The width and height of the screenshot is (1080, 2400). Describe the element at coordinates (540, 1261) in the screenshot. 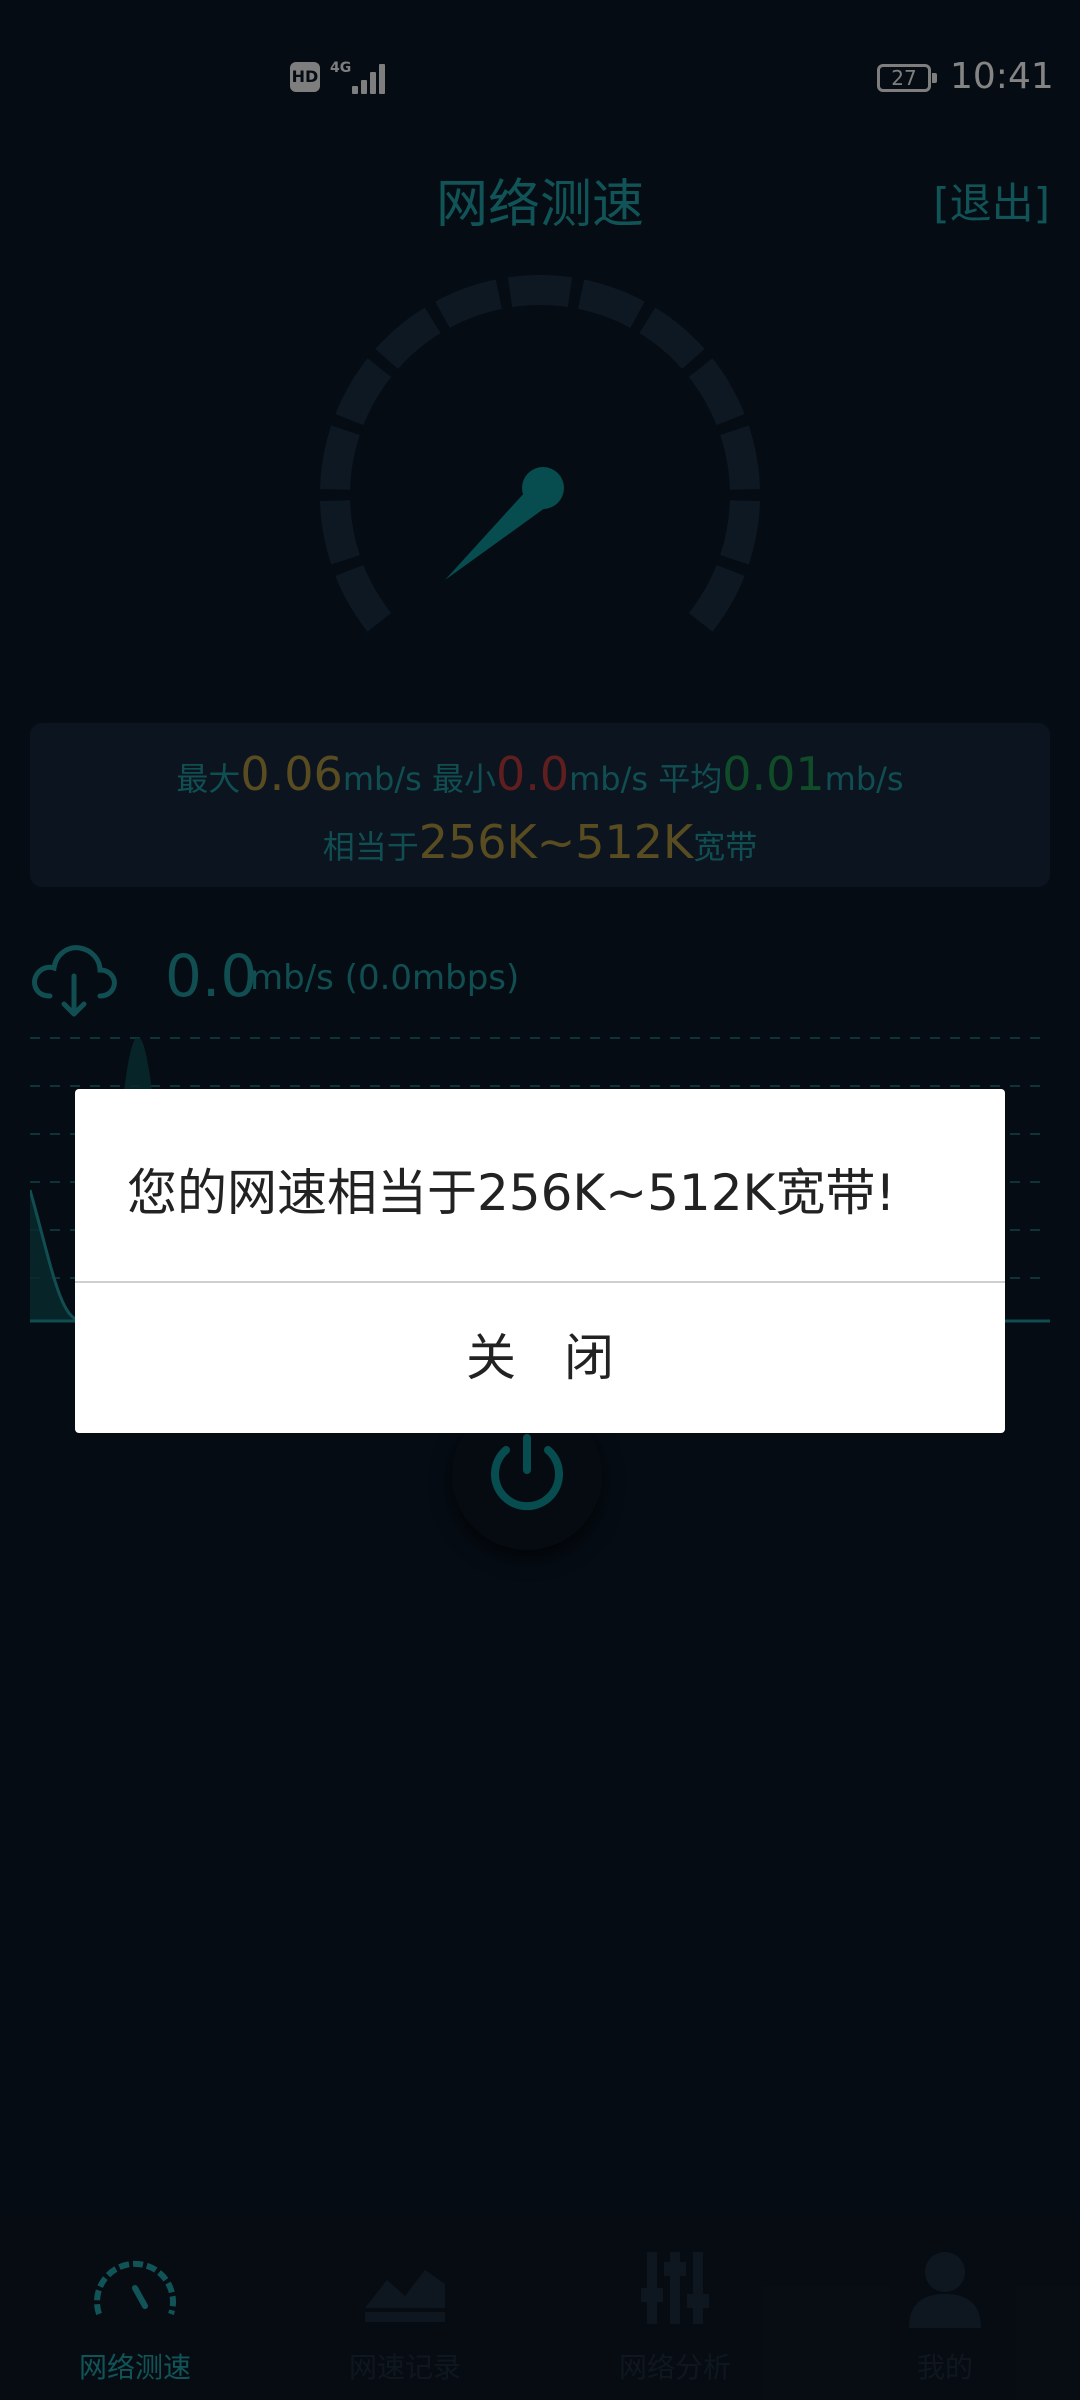

I see `result-dialog: 您的网速相当于256K~512K宽带! 关闭` at that location.